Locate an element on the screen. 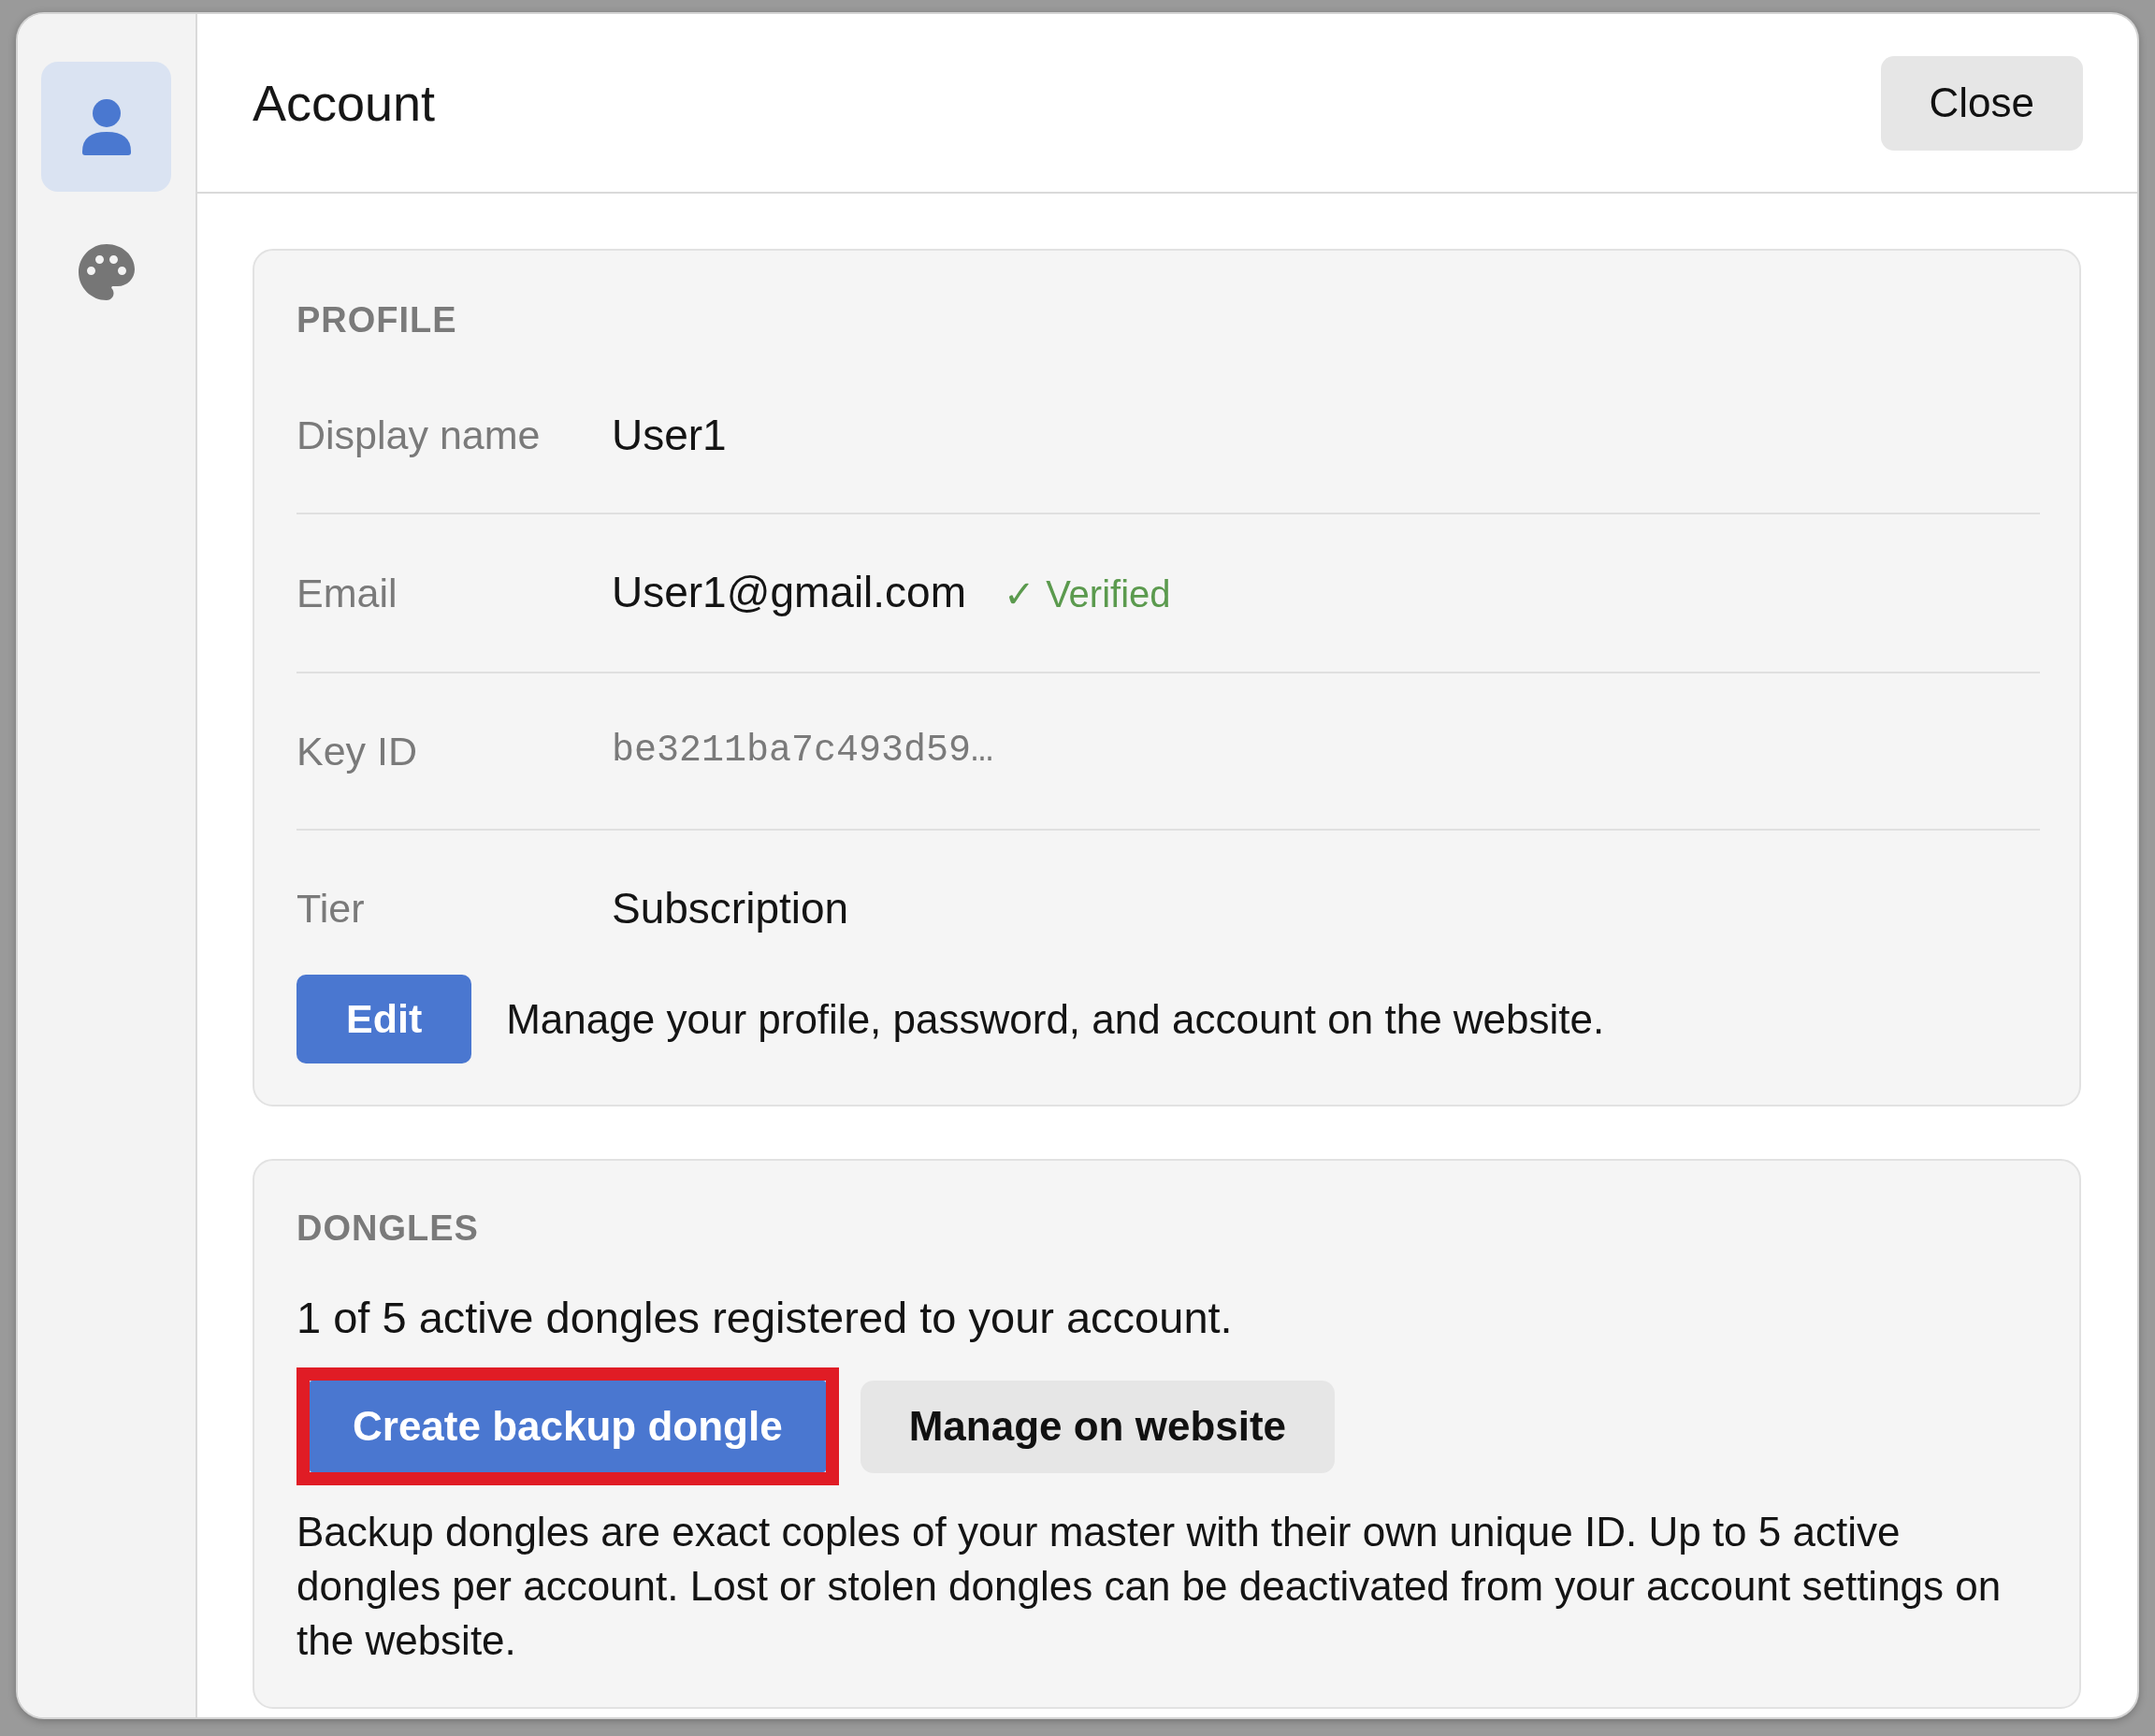 The width and height of the screenshot is (2155, 1736). field-value: User1@gmail.com is located at coordinates (789, 592).